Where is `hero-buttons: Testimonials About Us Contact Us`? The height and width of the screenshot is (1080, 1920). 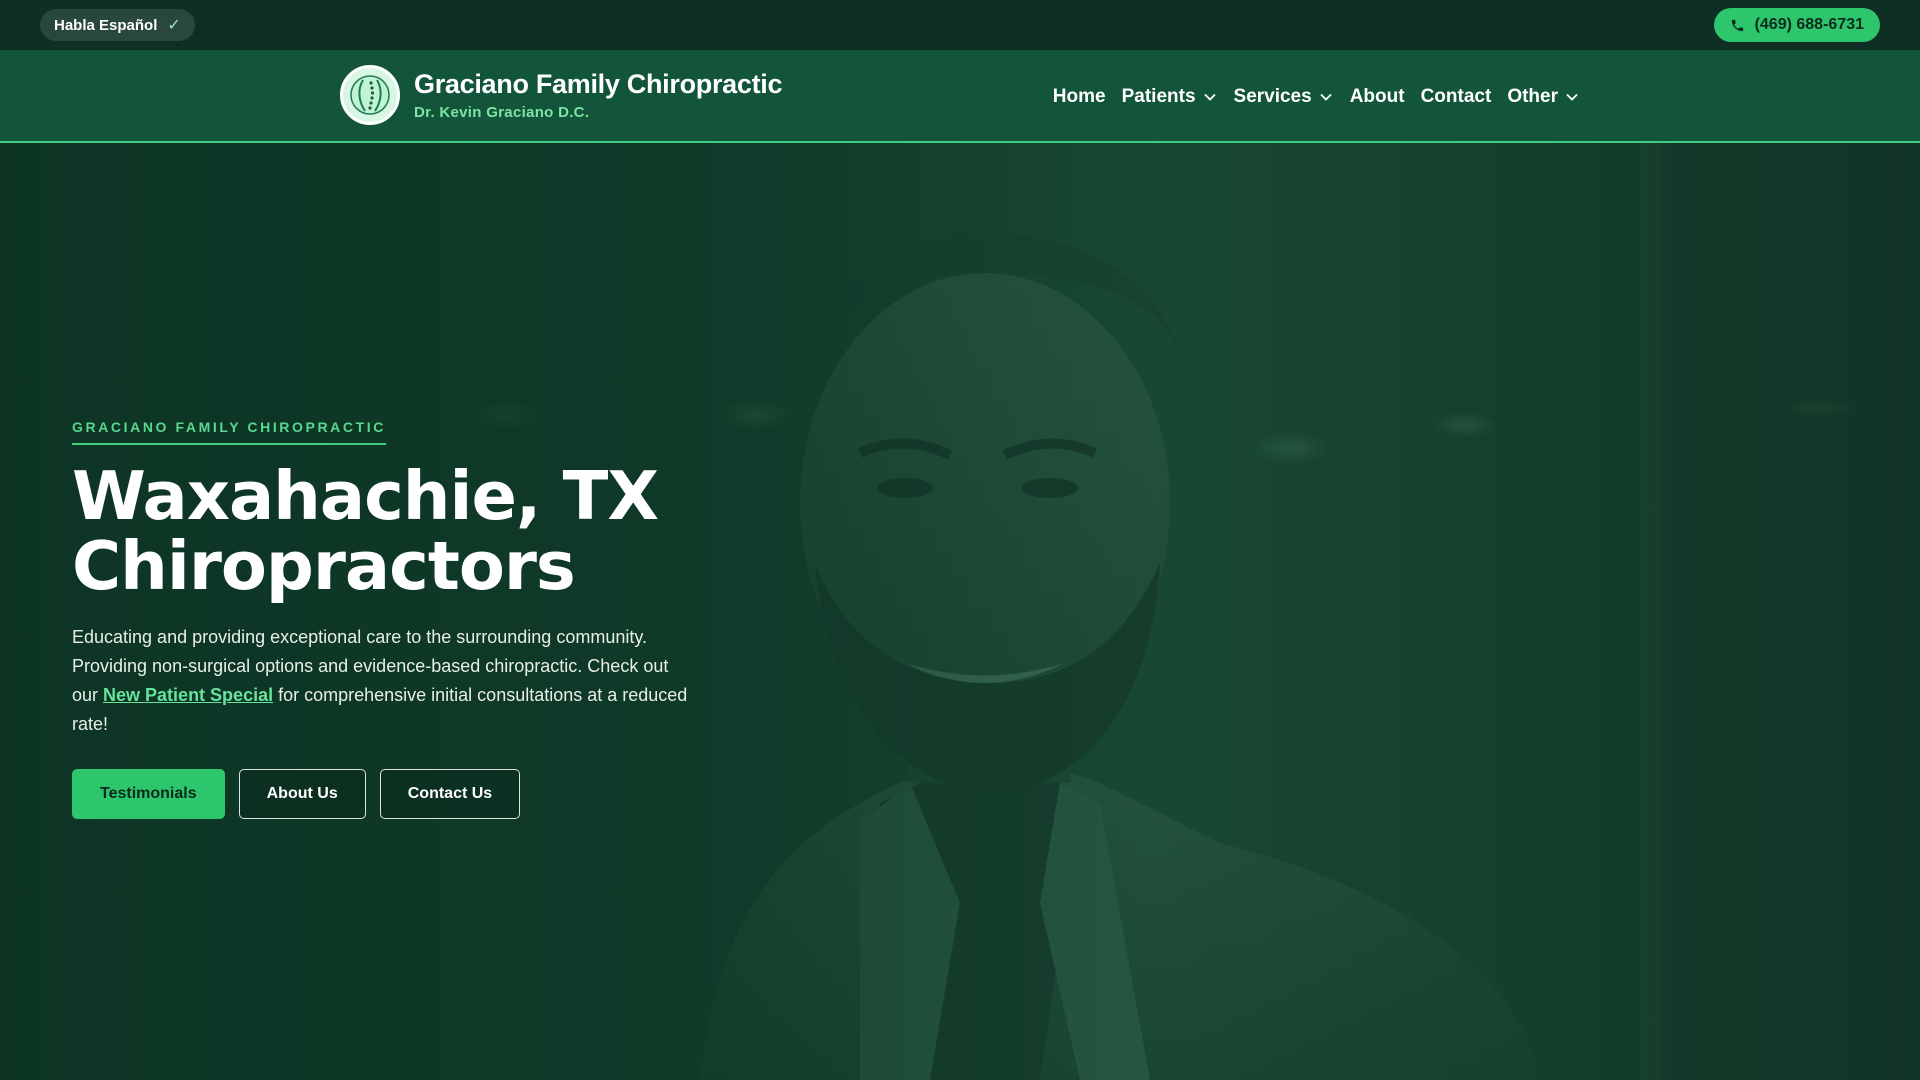 hero-buttons: Testimonials About Us Contact Us is located at coordinates (392, 794).